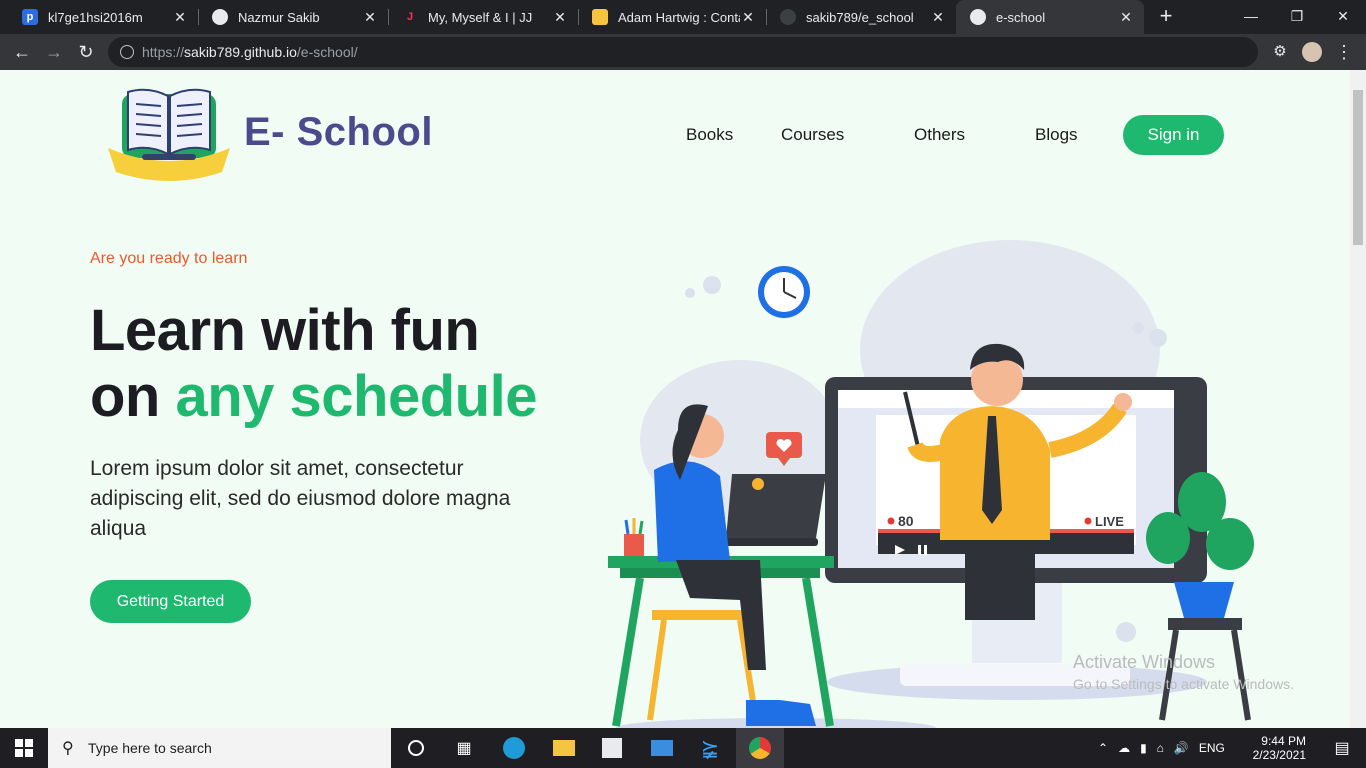  I want to click on url-scheme: https://, so click(163, 52).